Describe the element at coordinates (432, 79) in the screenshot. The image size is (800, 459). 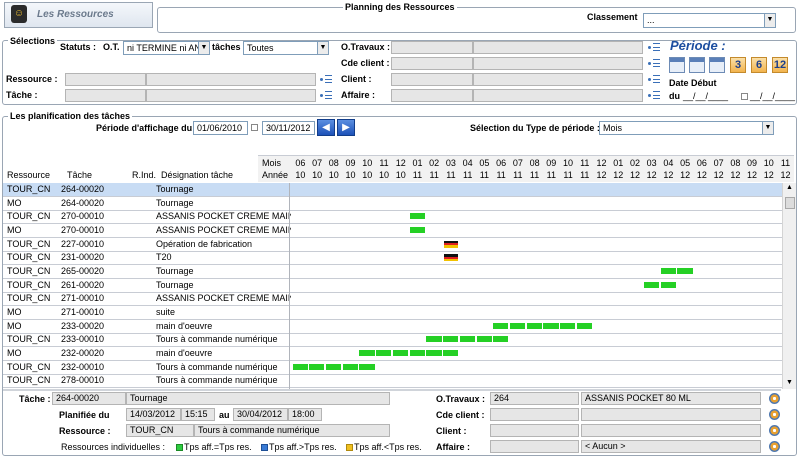
I see `client-code-field` at that location.